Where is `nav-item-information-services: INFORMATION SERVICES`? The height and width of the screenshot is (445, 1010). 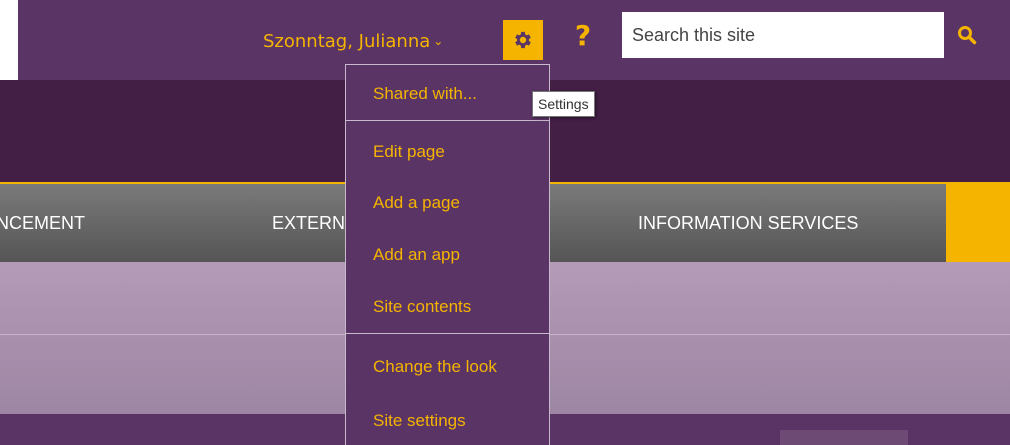 nav-item-information-services: INFORMATION SERVICES is located at coordinates (748, 223).